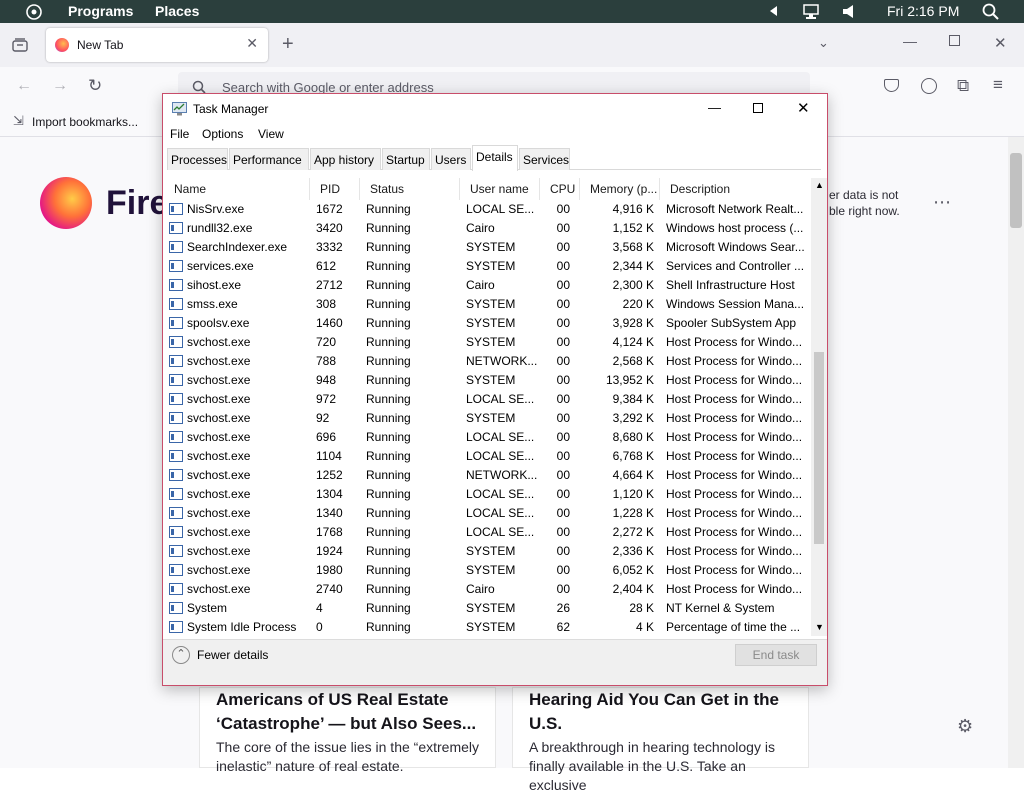 The image size is (1024, 795). I want to click on chevron-down-icon: ⌄, so click(823, 43).